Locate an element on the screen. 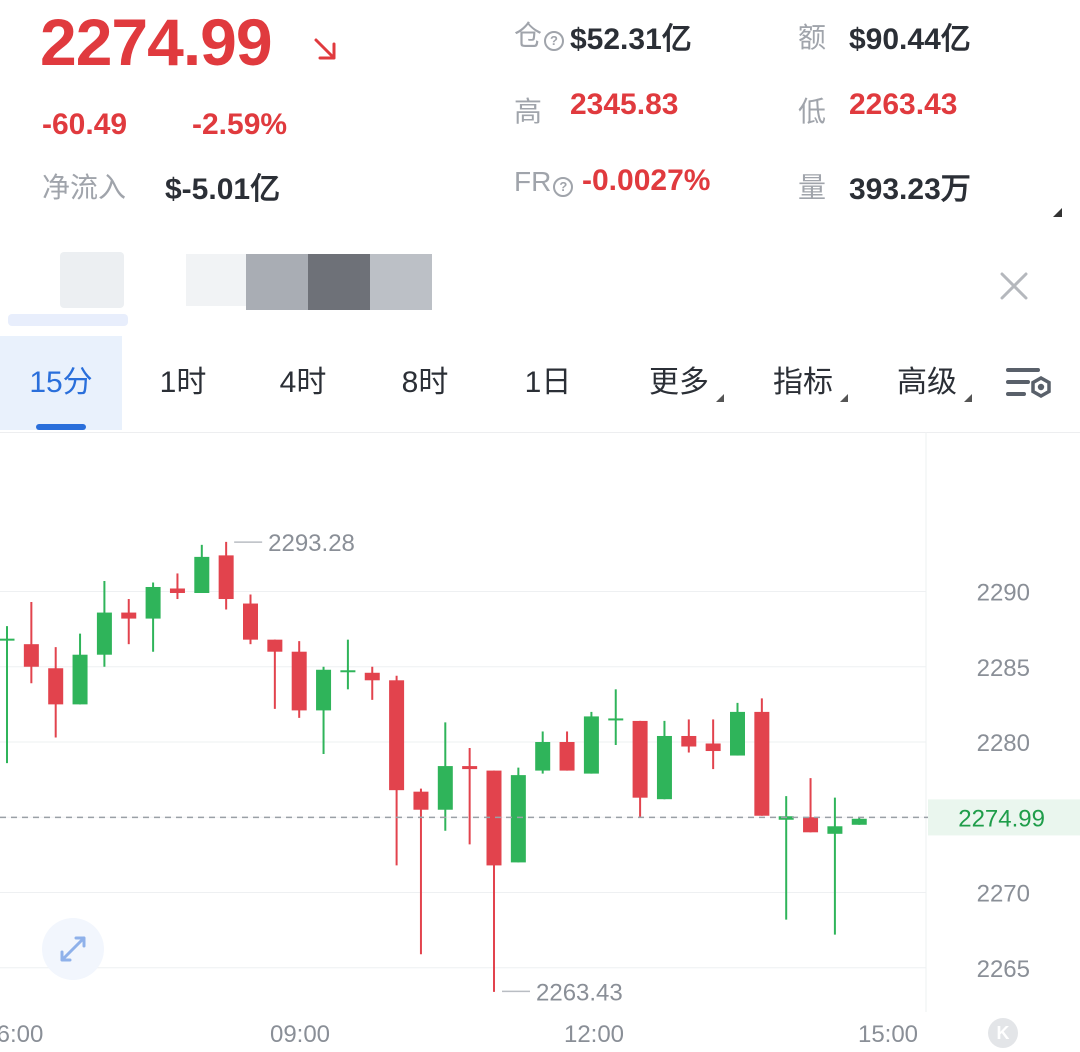  caret-icon is located at coordinates (844, 398).